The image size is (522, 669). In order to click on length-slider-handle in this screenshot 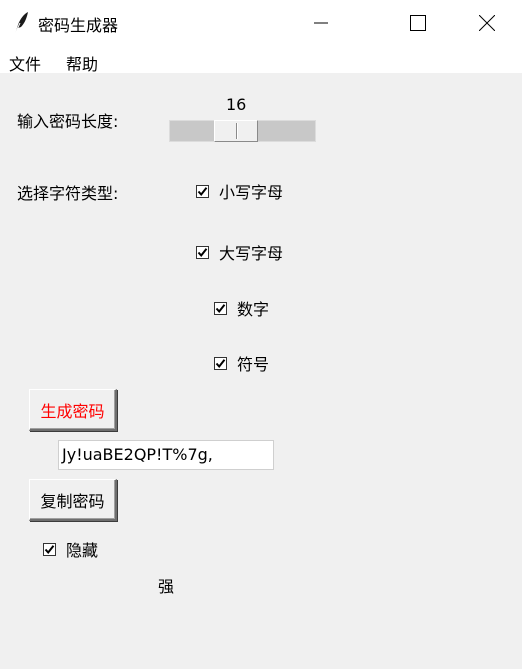, I will do `click(236, 131)`.